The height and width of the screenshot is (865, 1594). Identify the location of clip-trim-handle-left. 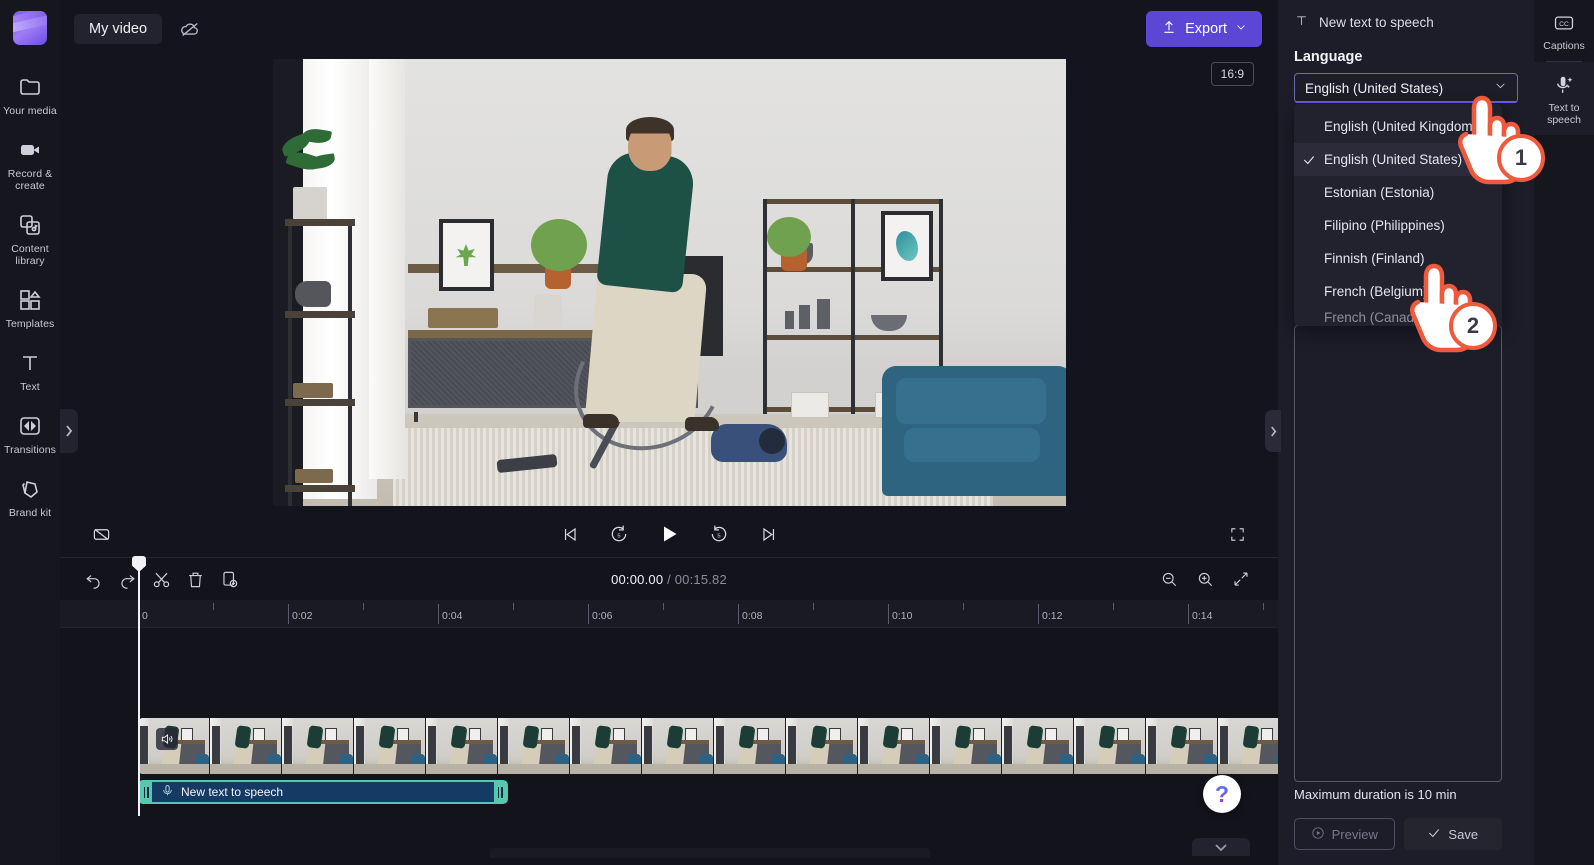
(146, 792).